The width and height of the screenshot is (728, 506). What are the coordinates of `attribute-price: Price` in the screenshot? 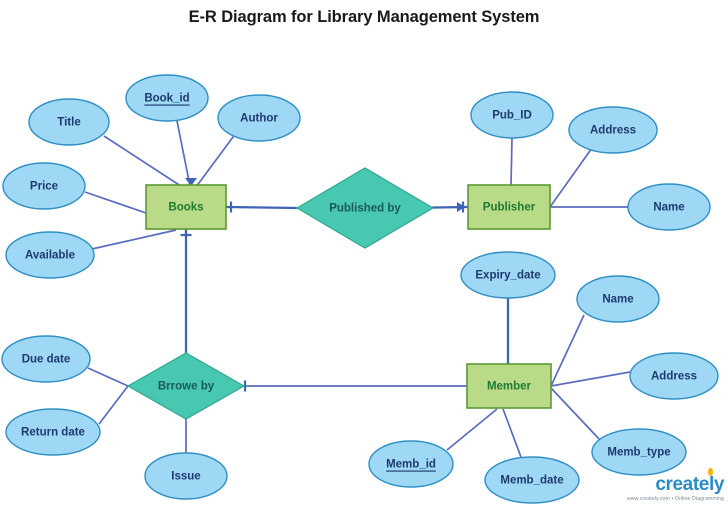 It's located at (44, 186).